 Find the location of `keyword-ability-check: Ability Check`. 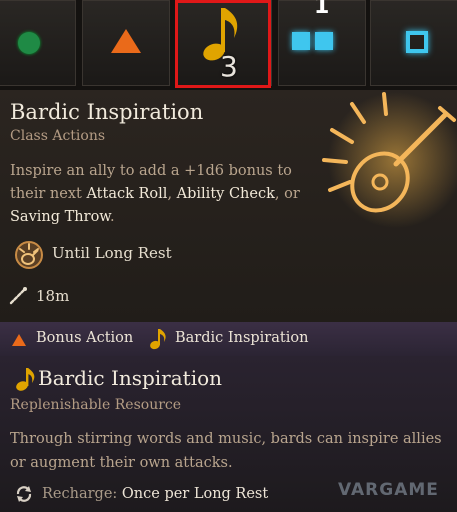

keyword-ability-check: Ability Check is located at coordinates (226, 194).